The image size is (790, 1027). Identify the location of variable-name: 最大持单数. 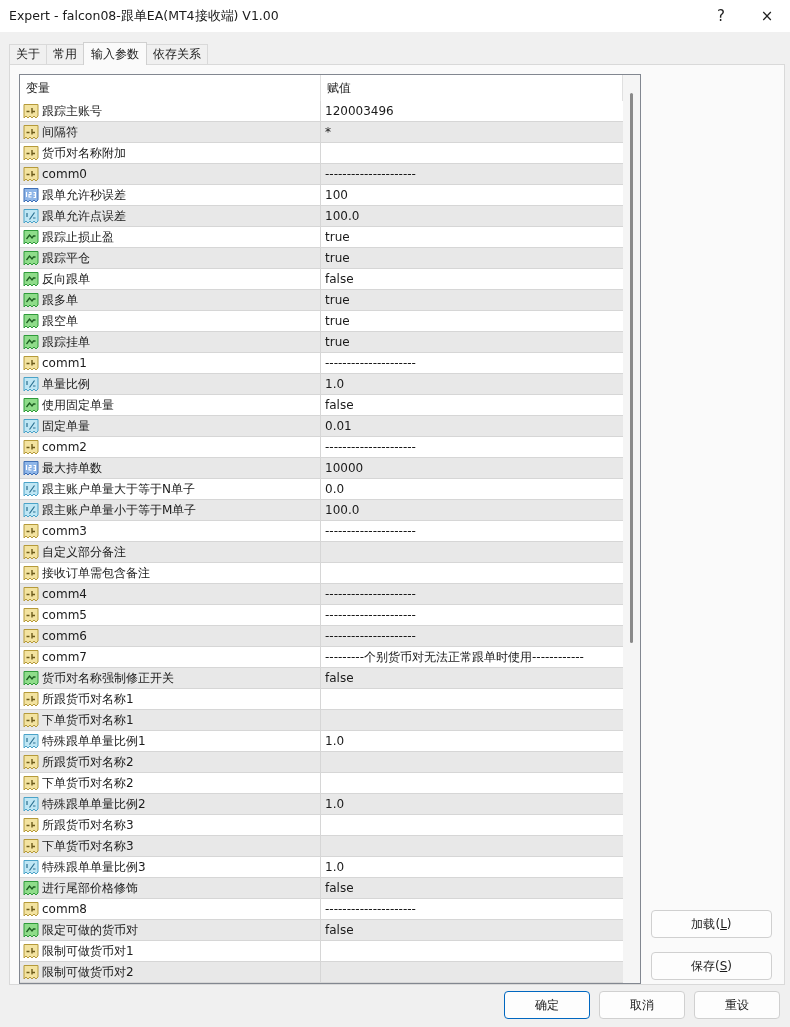
(72, 468).